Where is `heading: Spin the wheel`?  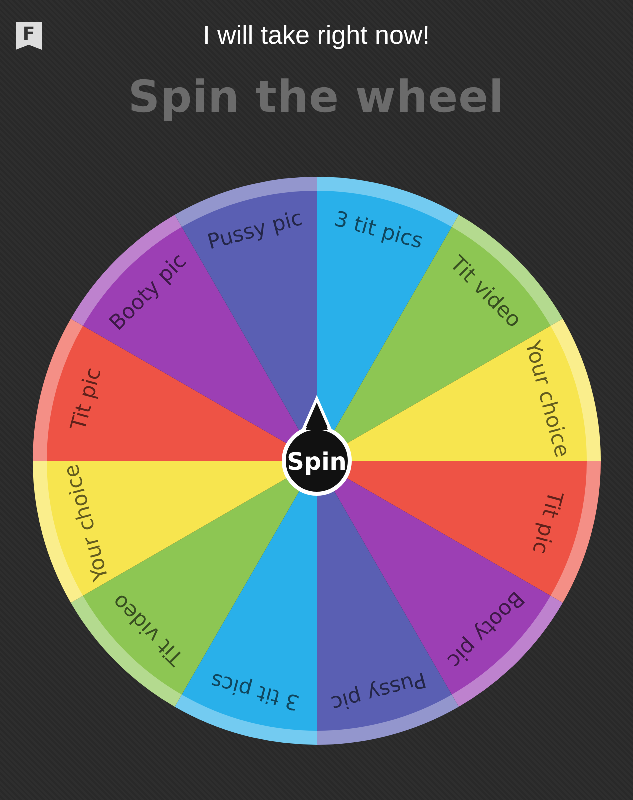
heading: Spin the wheel is located at coordinates (316, 97).